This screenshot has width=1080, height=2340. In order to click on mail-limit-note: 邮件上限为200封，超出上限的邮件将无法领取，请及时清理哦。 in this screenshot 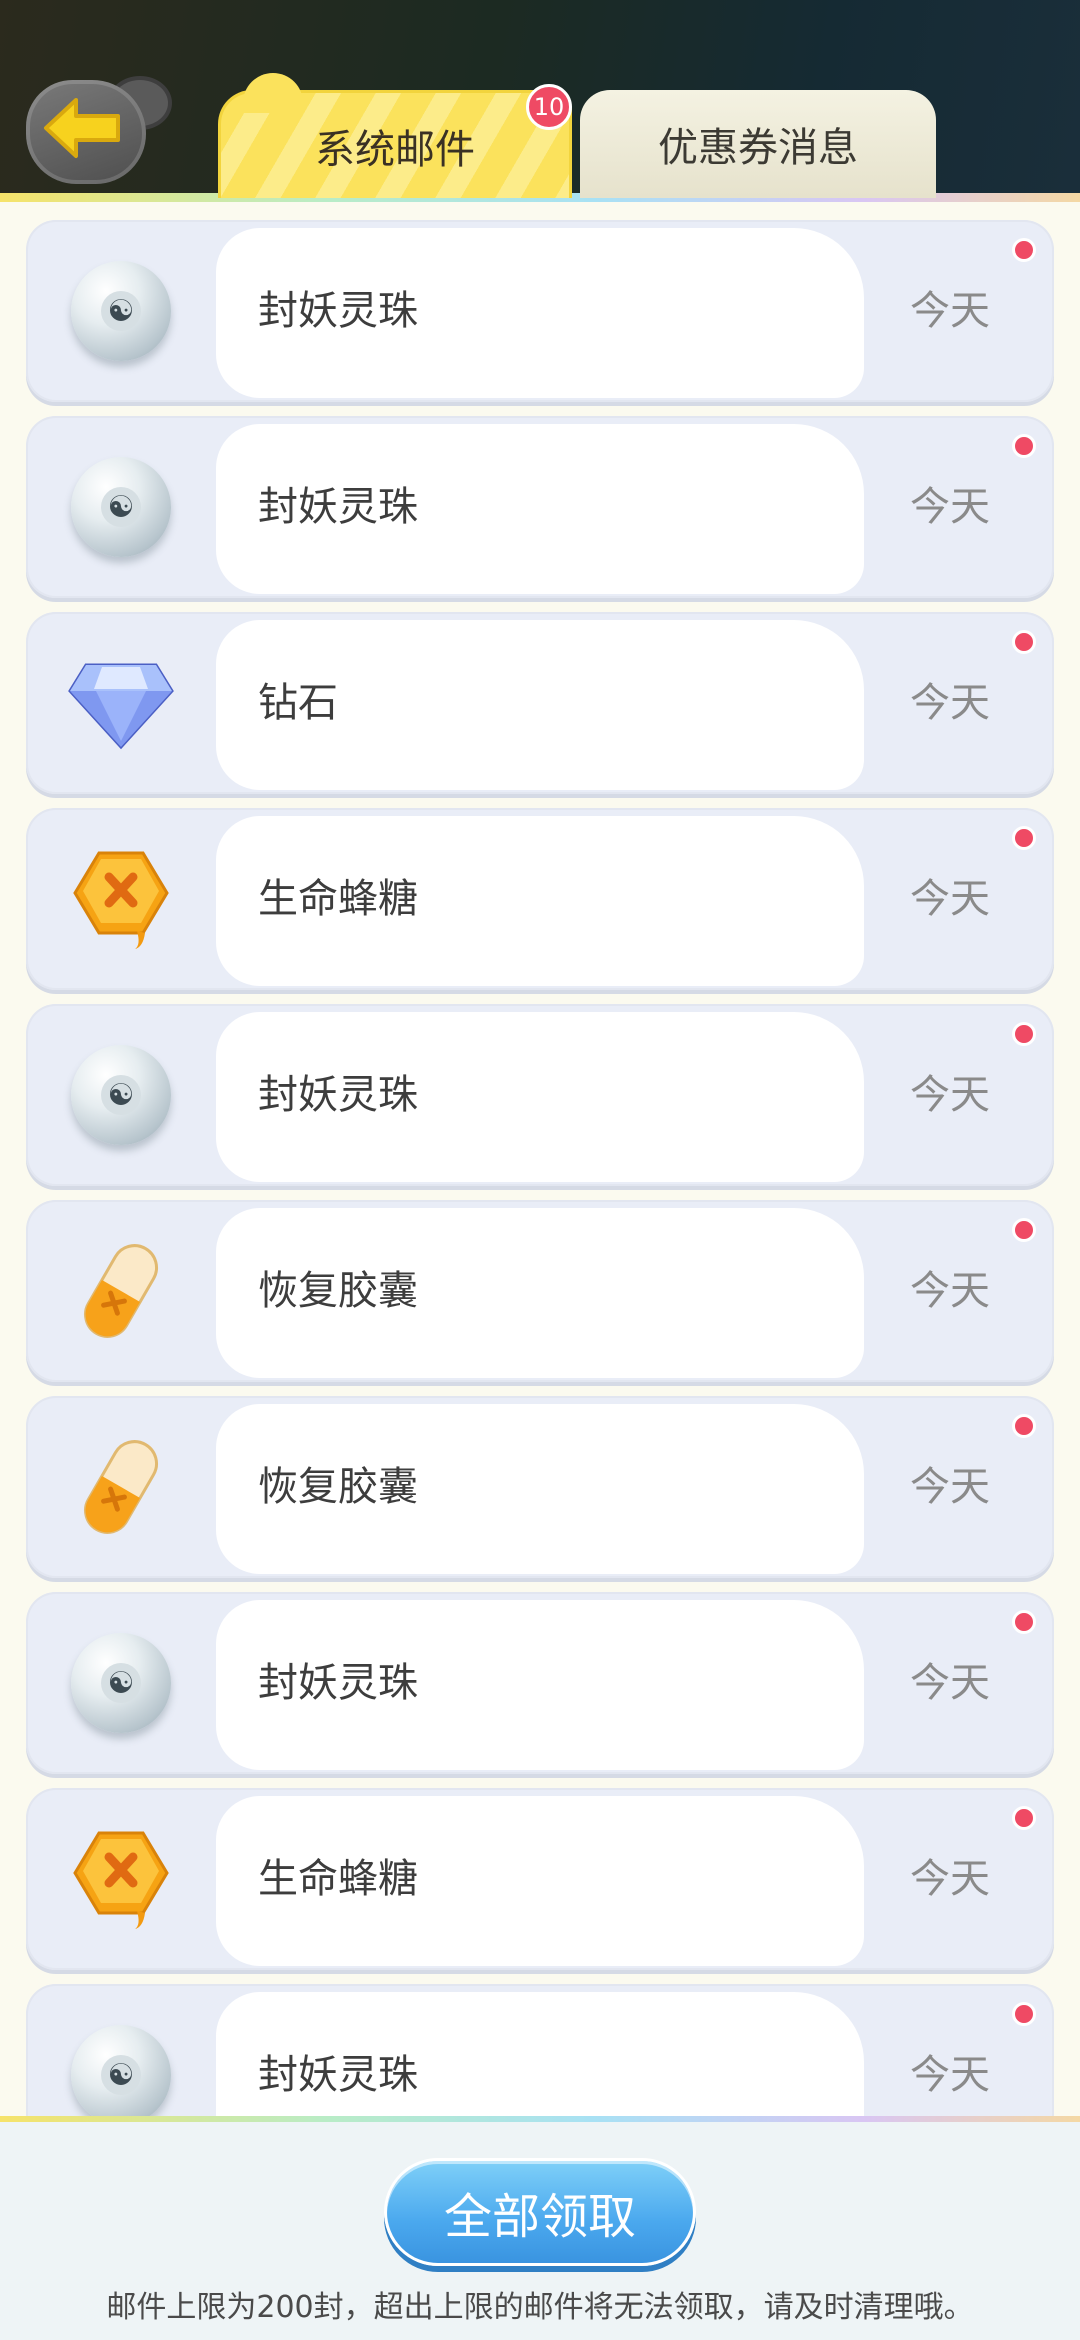, I will do `click(540, 2307)`.